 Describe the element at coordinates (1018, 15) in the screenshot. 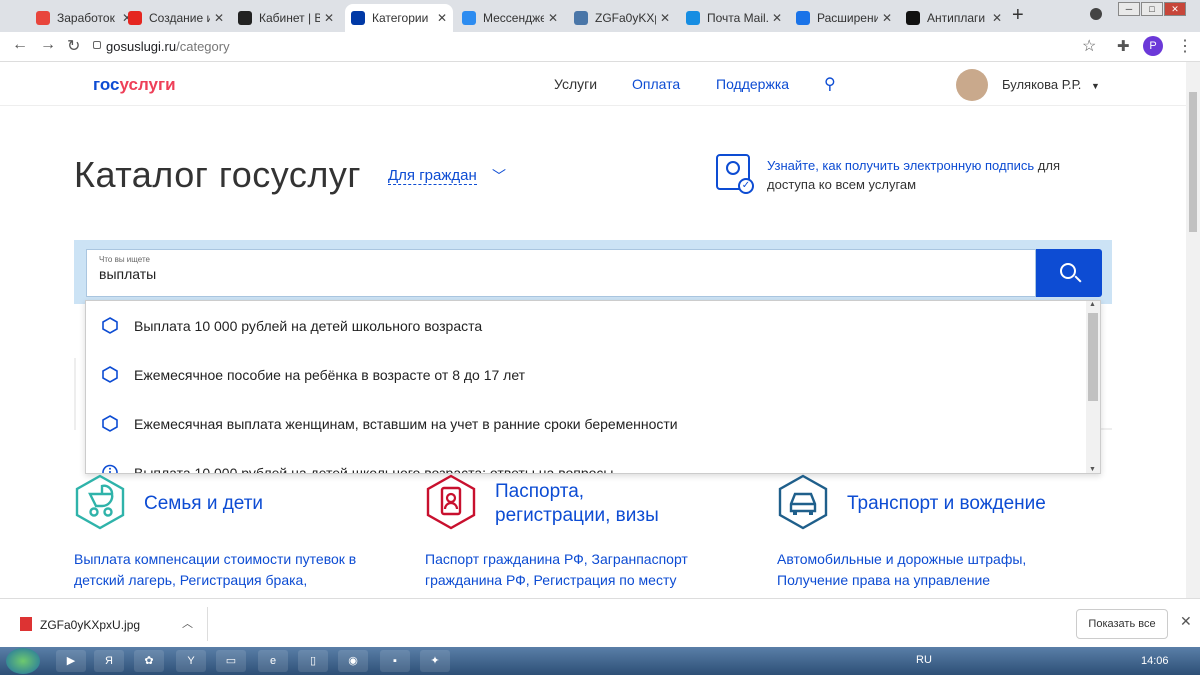

I see `new-tab-button: +` at that location.